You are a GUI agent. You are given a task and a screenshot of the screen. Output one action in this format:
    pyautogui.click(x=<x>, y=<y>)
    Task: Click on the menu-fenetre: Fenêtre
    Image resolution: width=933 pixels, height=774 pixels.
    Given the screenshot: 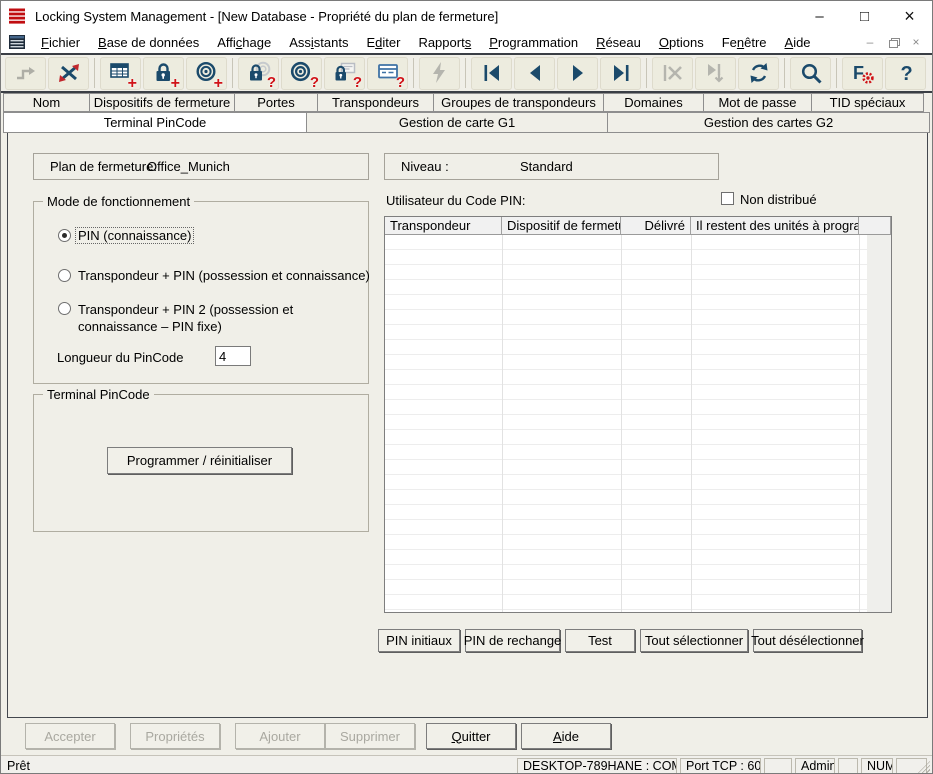 What is the action you would take?
    pyautogui.click(x=744, y=42)
    